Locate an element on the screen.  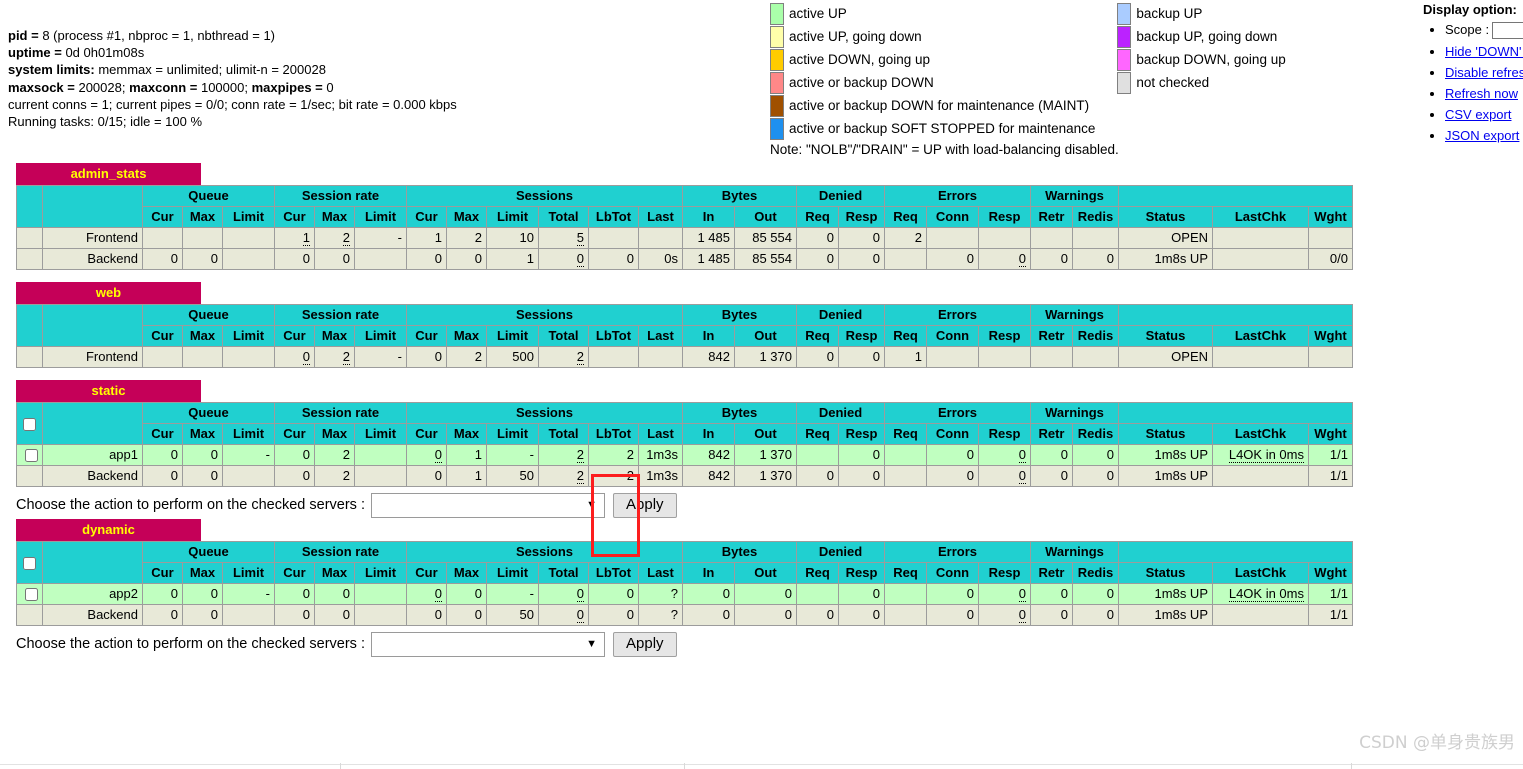
column-group-warnings: Warnings is located at coordinates (1074, 413).